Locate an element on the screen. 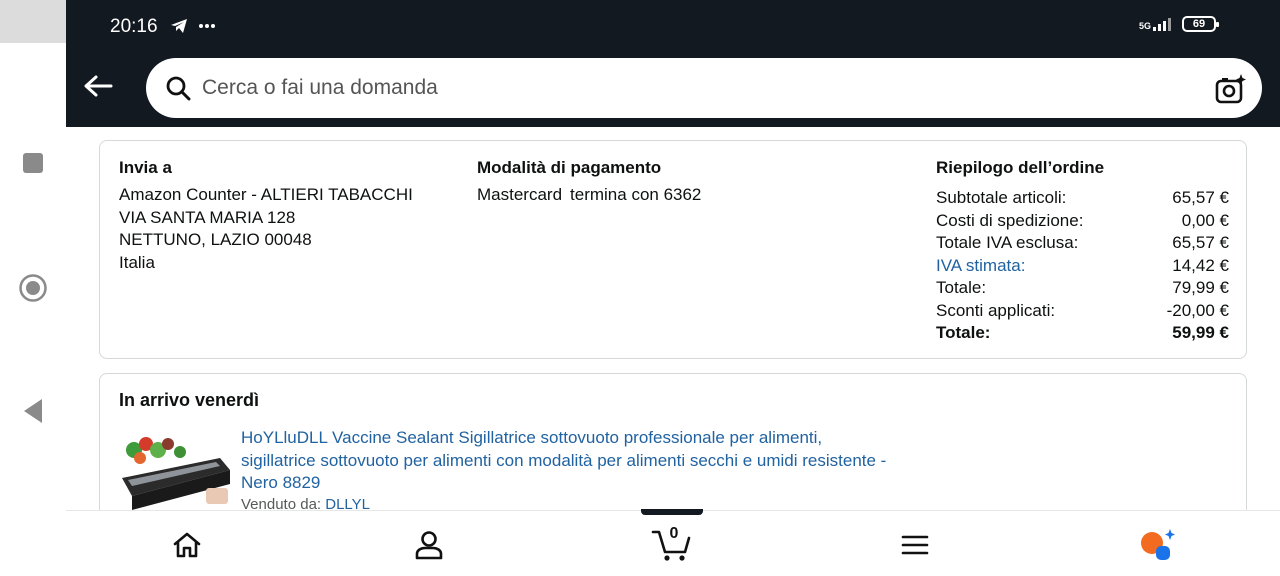 The height and width of the screenshot is (576, 1280). nav-cart: 0 is located at coordinates (671, 545).